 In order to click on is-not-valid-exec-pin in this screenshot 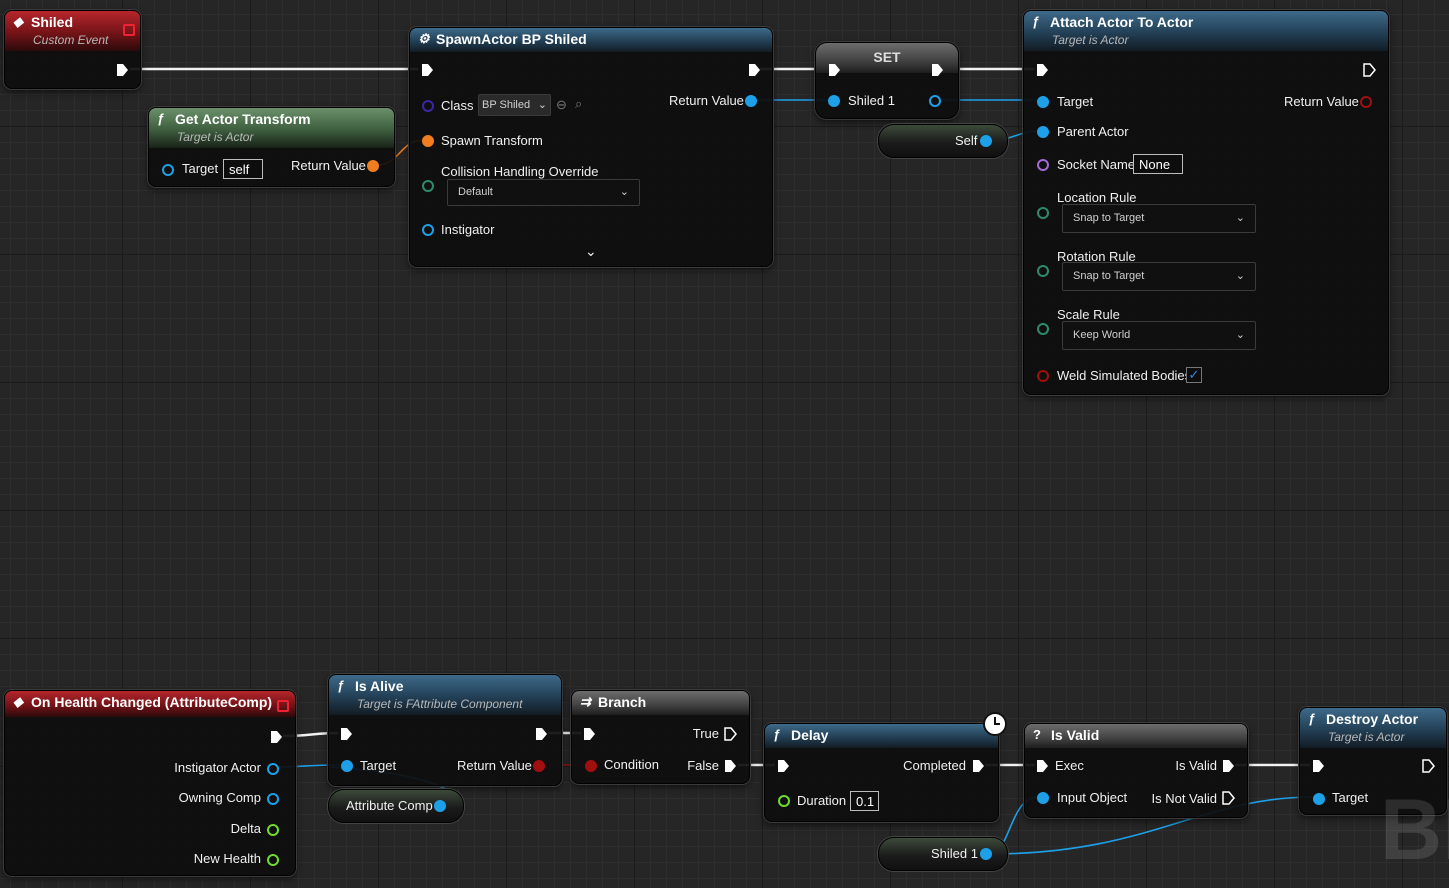, I will do `click(1228, 798)`.